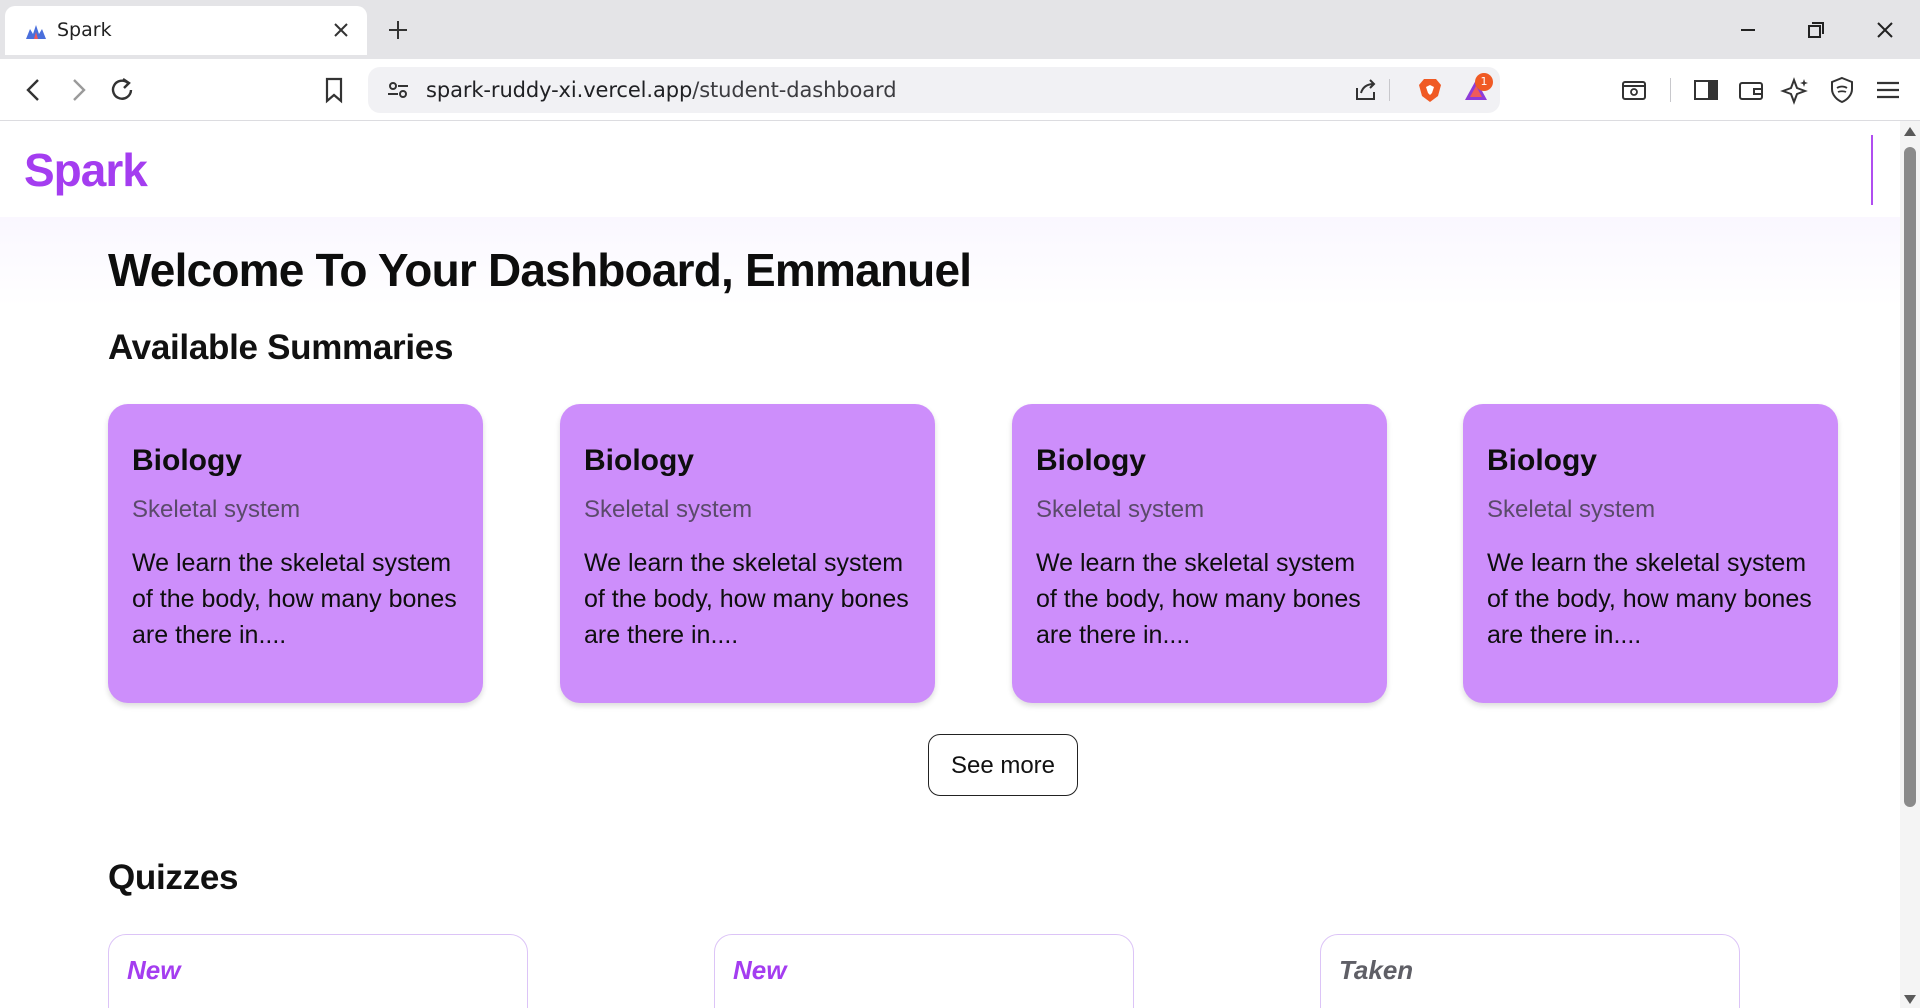 The width and height of the screenshot is (1920, 1008). I want to click on scroll-up-icon, so click(1910, 131).